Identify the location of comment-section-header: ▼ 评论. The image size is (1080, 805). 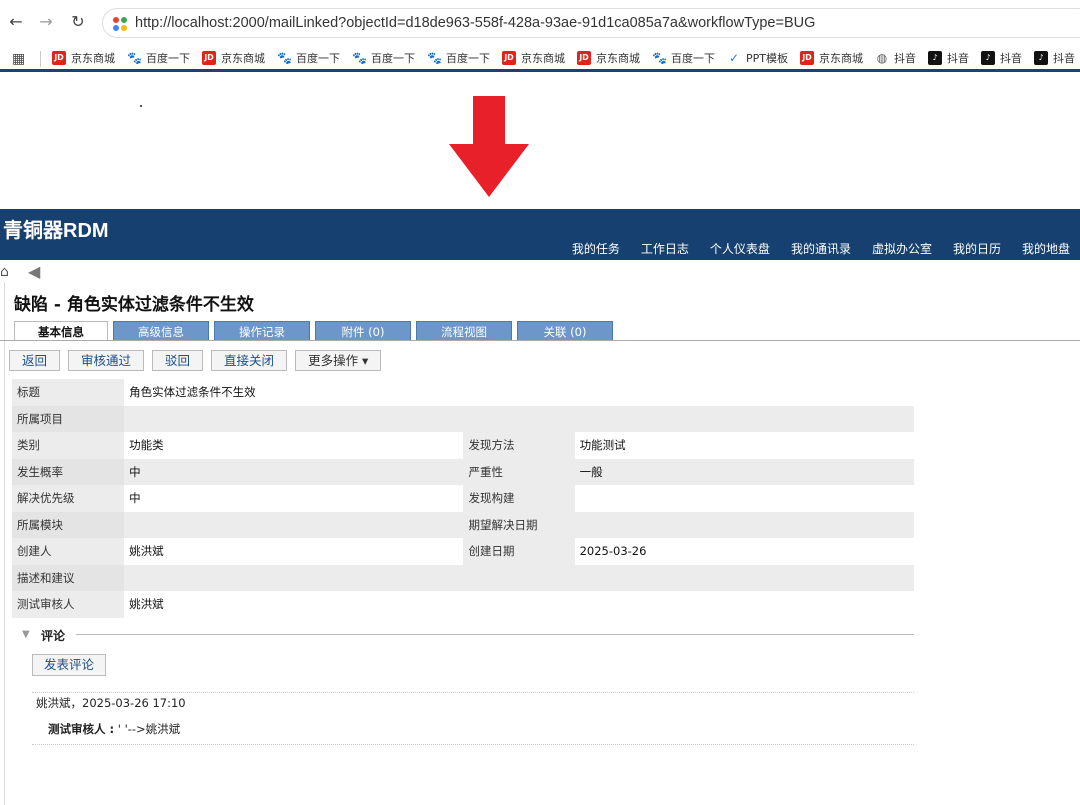
(468, 635).